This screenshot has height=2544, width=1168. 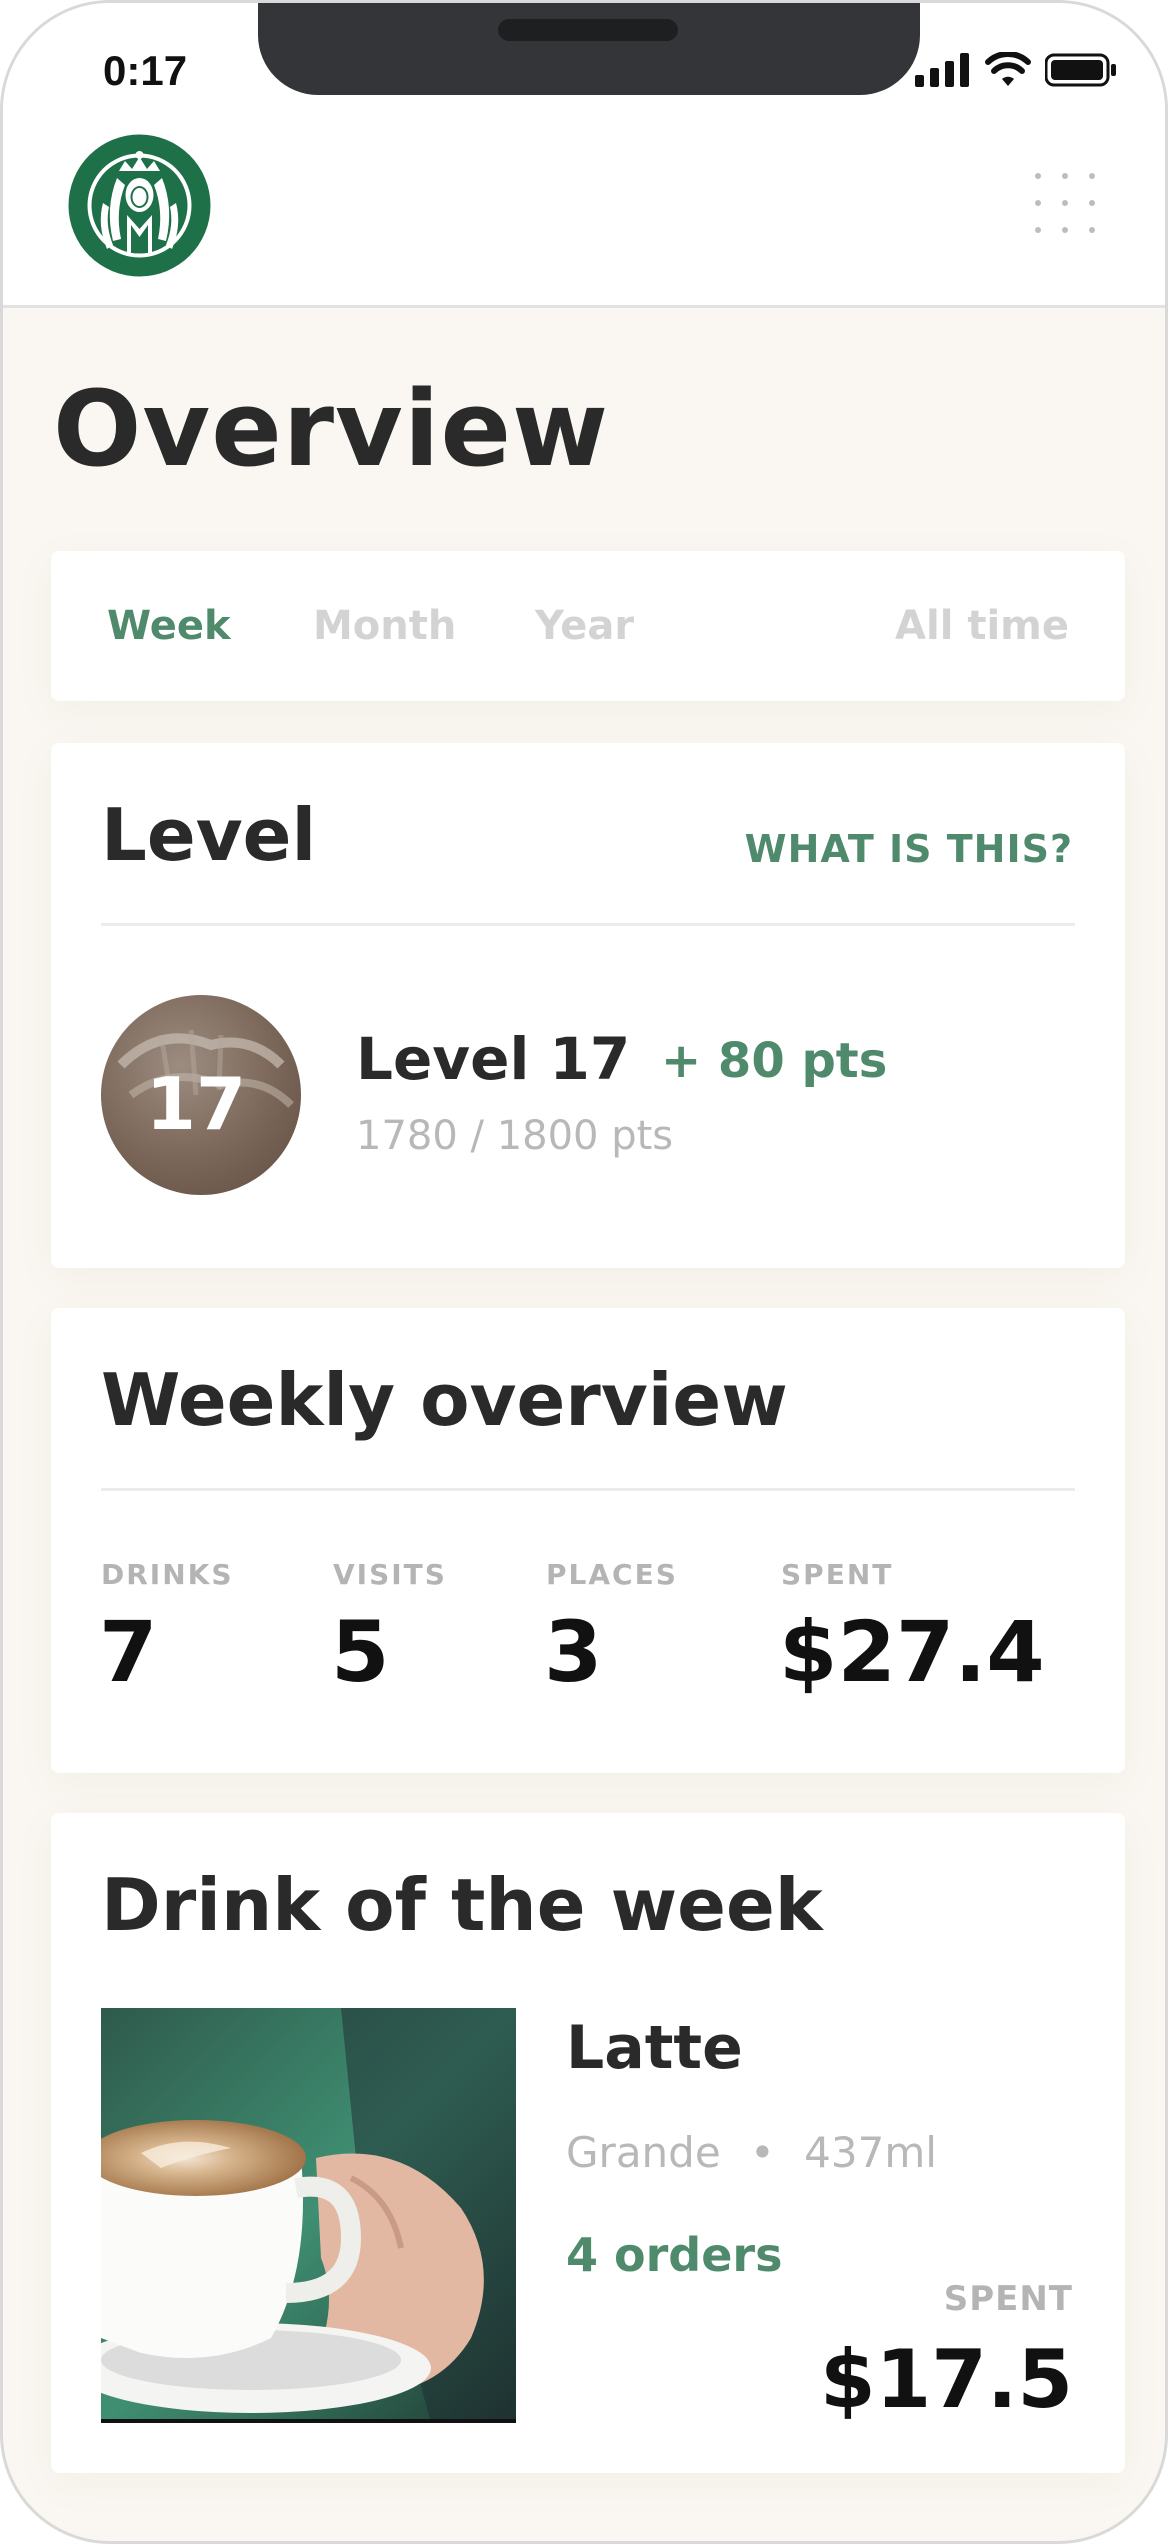 I want to click on status-bar: 0:17, so click(x=584, y=68).